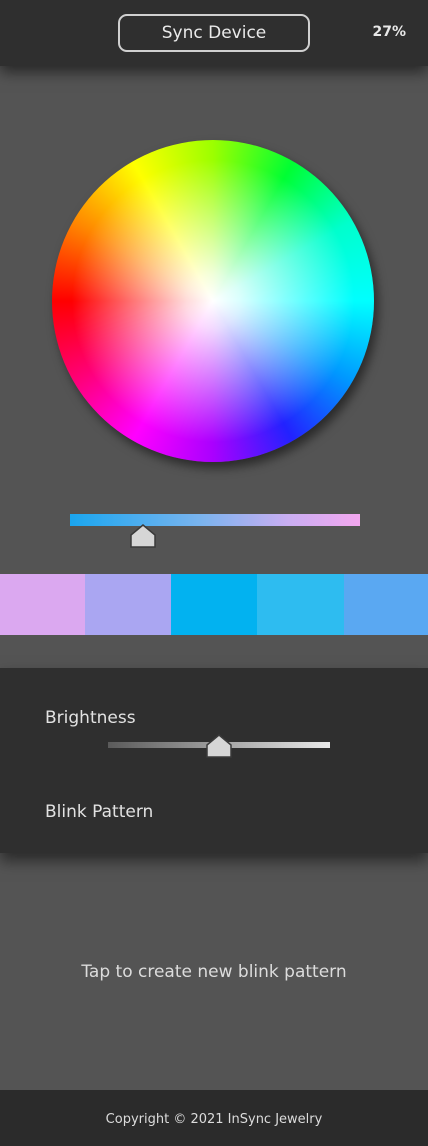  Describe the element at coordinates (389, 32) in the screenshot. I see `battery-level: 27%` at that location.